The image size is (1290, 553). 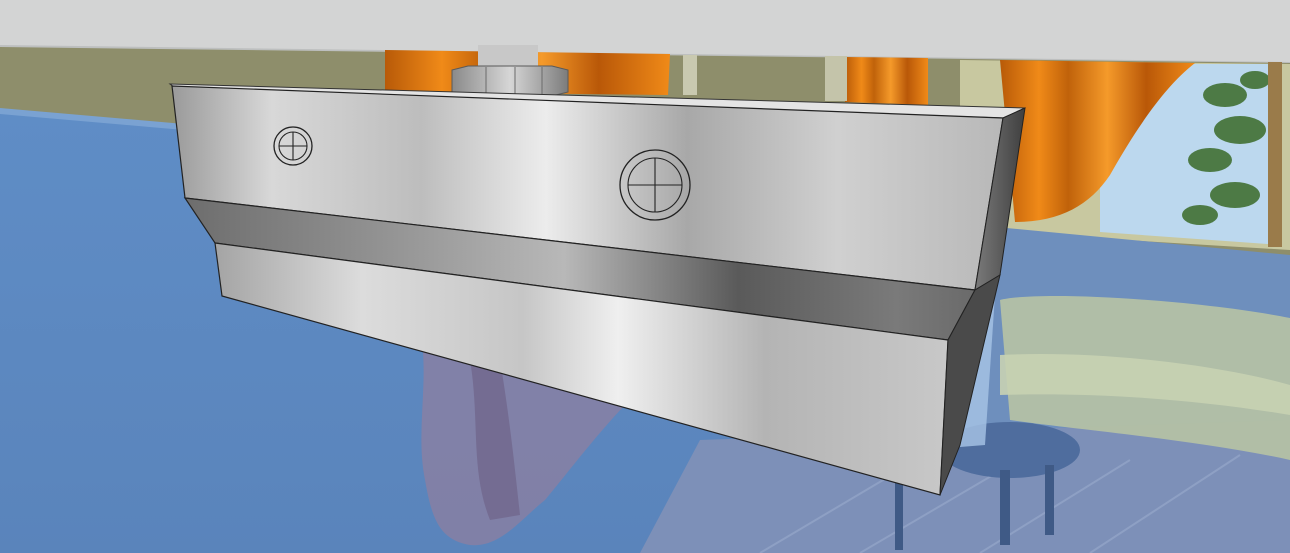 I want to click on window-frame-right, so click(x=1275, y=154).